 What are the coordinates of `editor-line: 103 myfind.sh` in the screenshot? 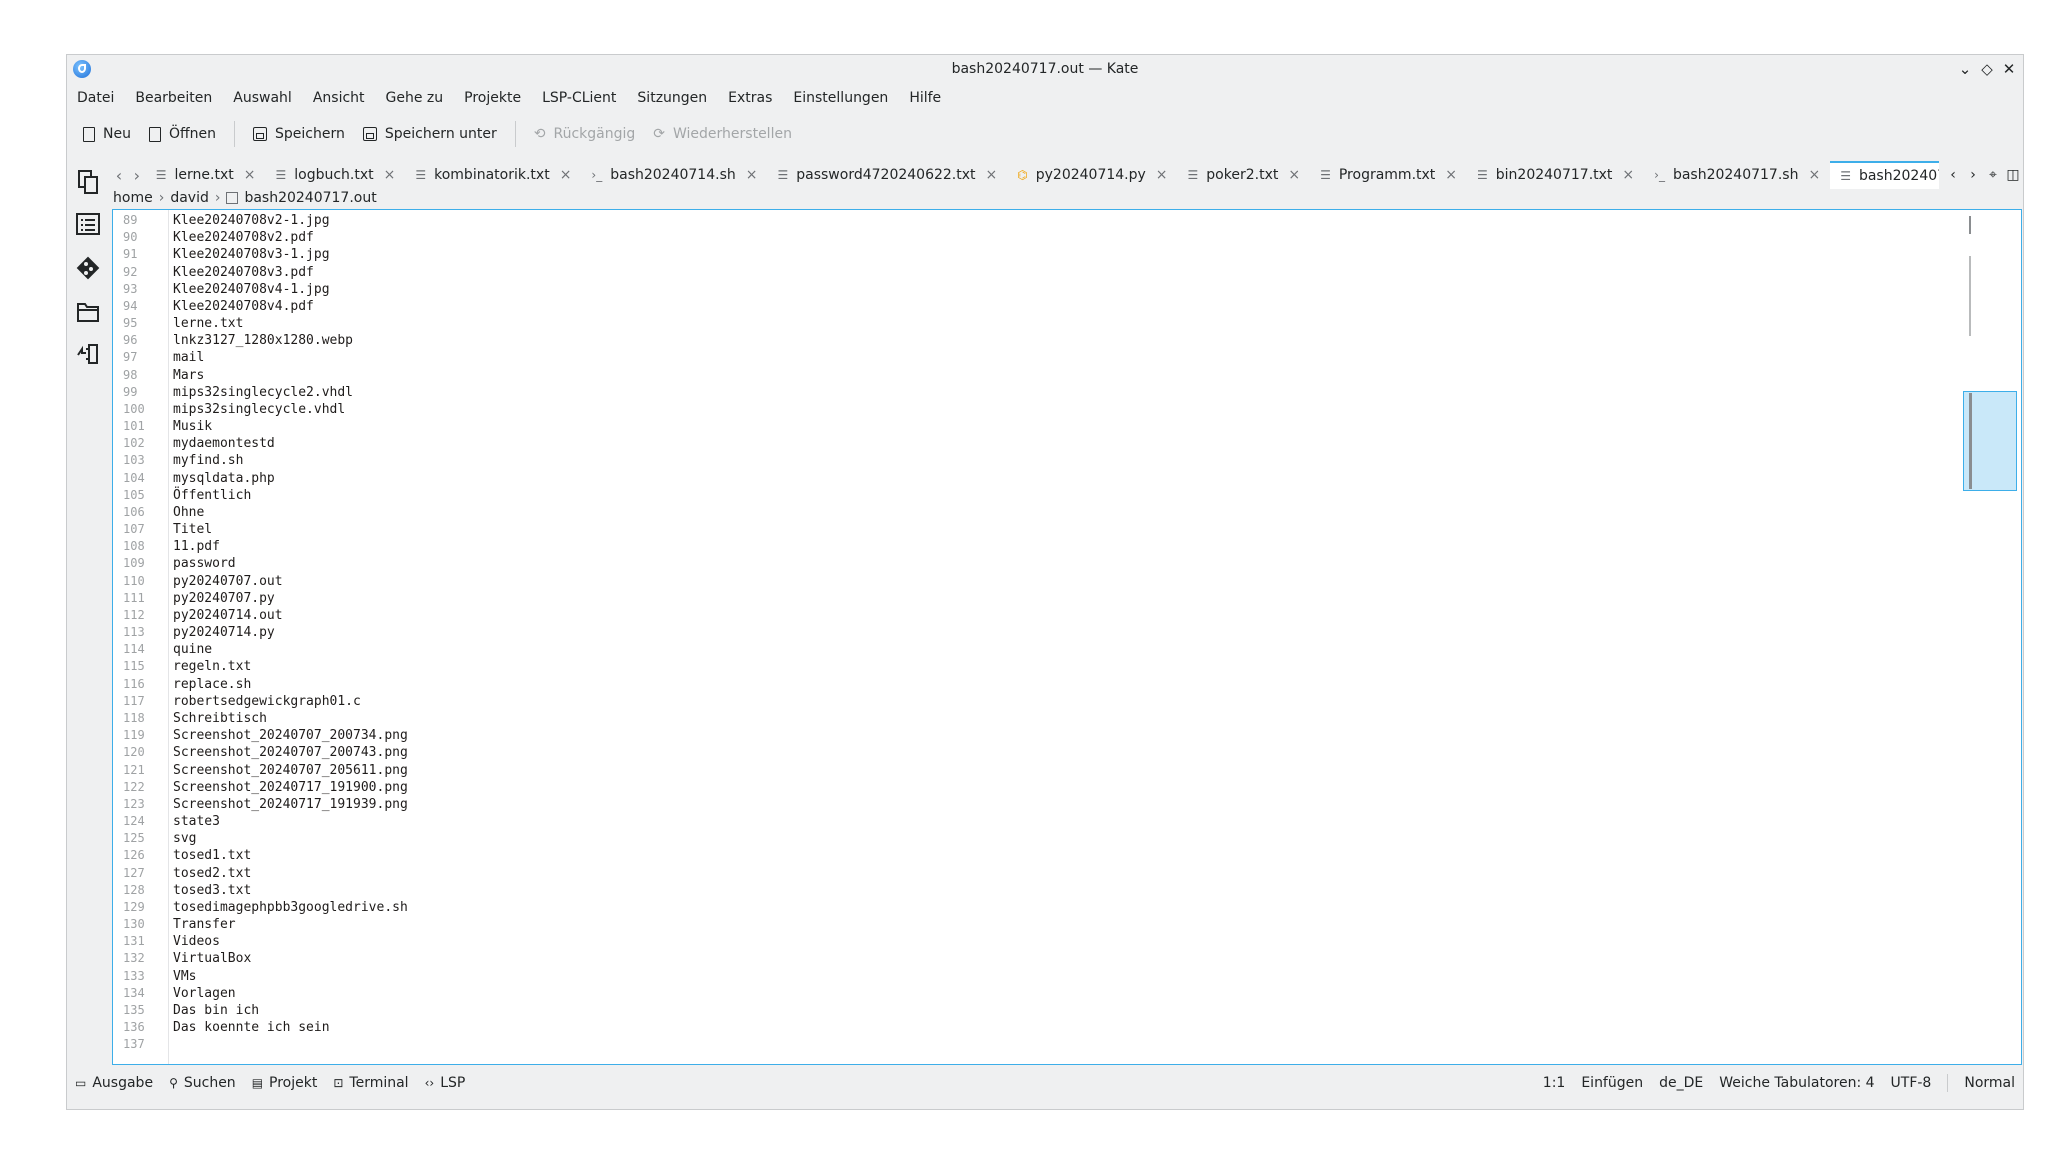 It's located at (1067, 460).